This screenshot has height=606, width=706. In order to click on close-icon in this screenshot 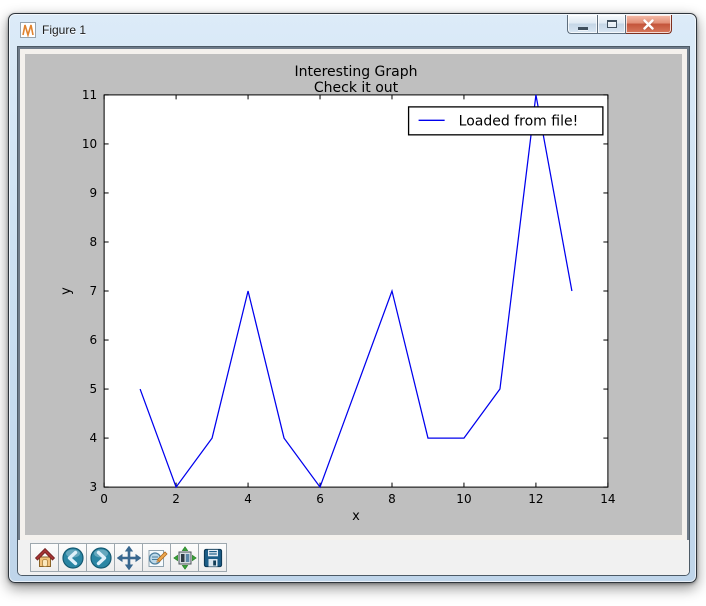, I will do `click(648, 24)`.